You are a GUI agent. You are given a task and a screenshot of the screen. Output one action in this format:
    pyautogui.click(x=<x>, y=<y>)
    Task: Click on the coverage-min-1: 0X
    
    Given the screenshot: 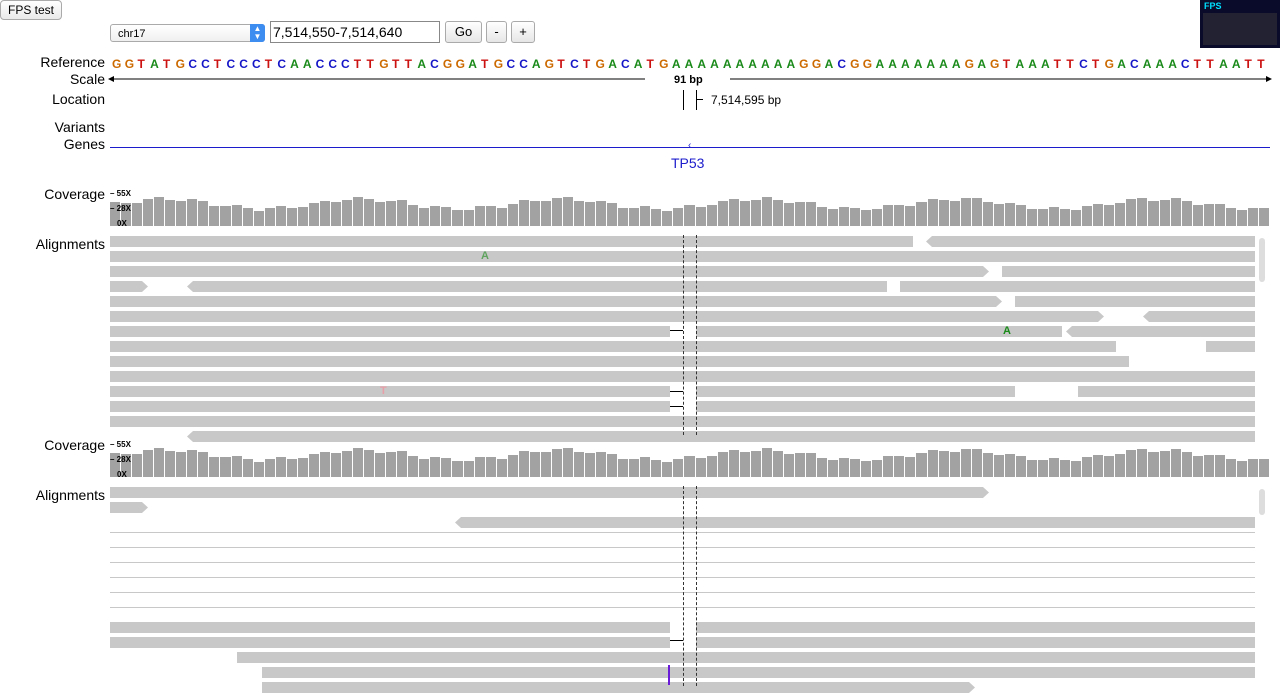 What is the action you would take?
    pyautogui.click(x=122, y=223)
    